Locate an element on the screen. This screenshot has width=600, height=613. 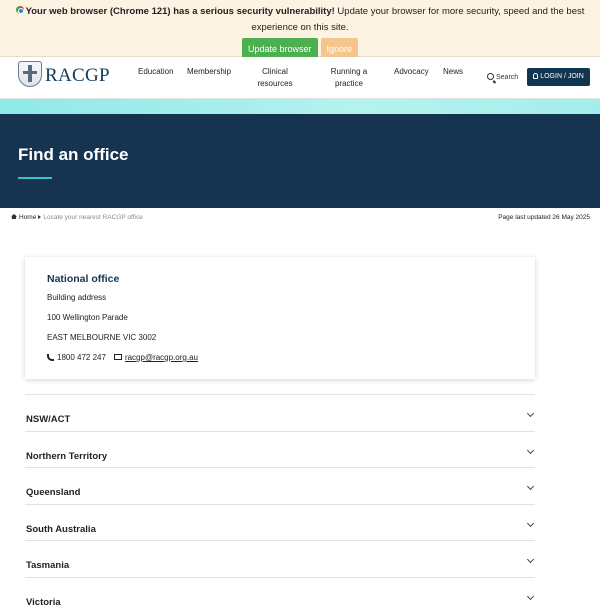
region-queensland: Queensland is located at coordinates (280, 485).